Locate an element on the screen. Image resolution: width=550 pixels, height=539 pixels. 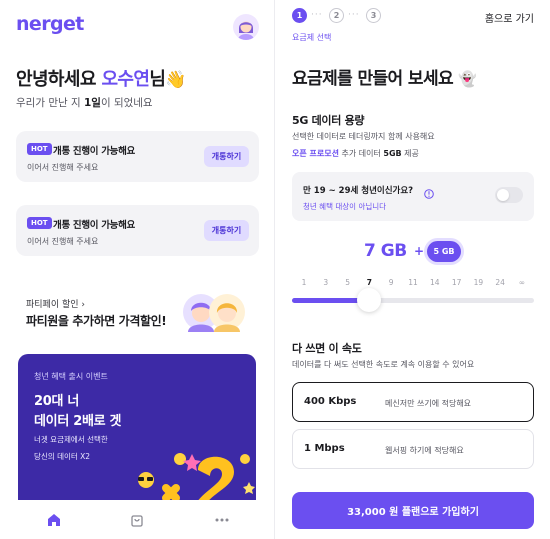
data-slider-thumb is located at coordinates (369, 300).